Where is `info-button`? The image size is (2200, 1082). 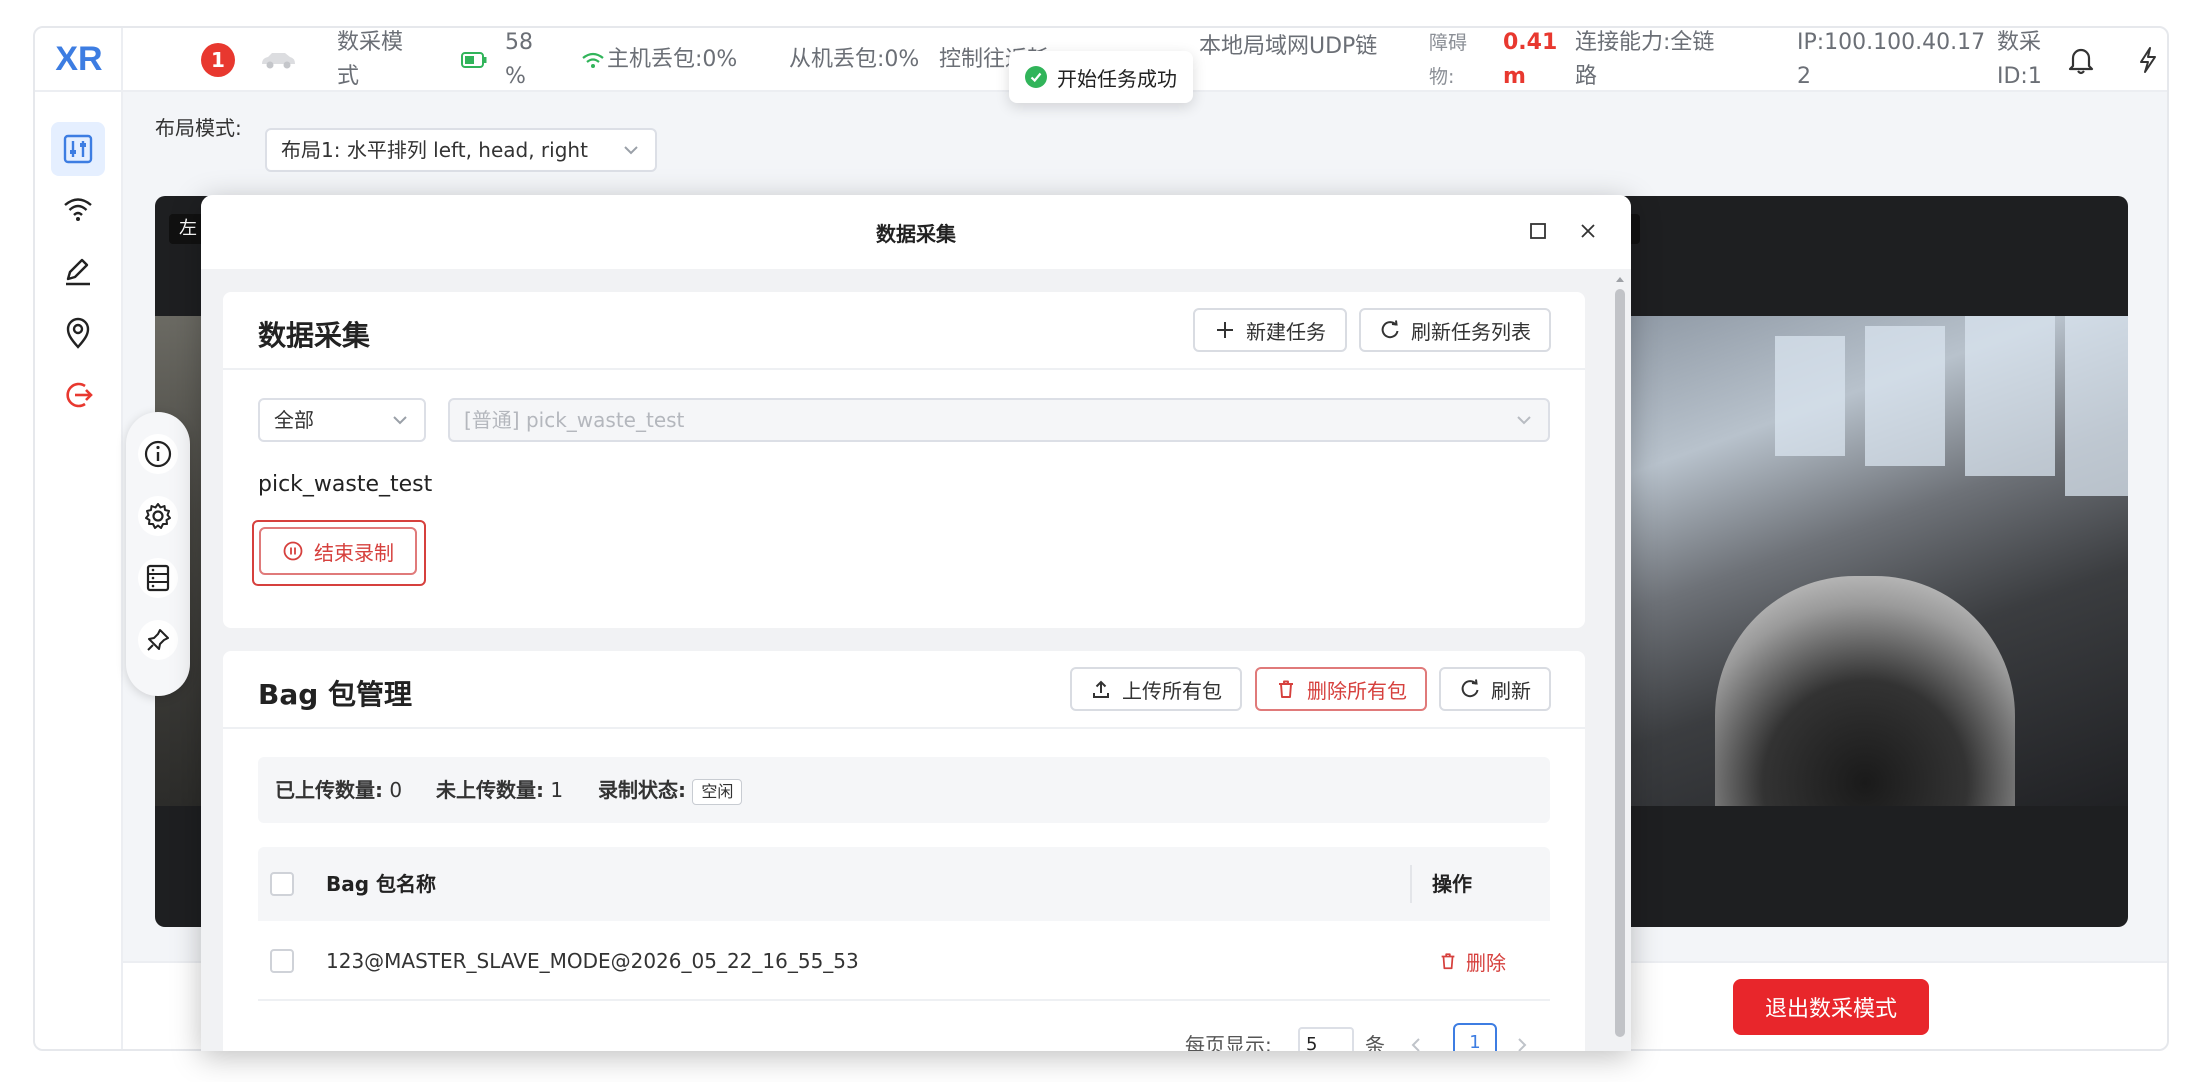
info-button is located at coordinates (158, 454).